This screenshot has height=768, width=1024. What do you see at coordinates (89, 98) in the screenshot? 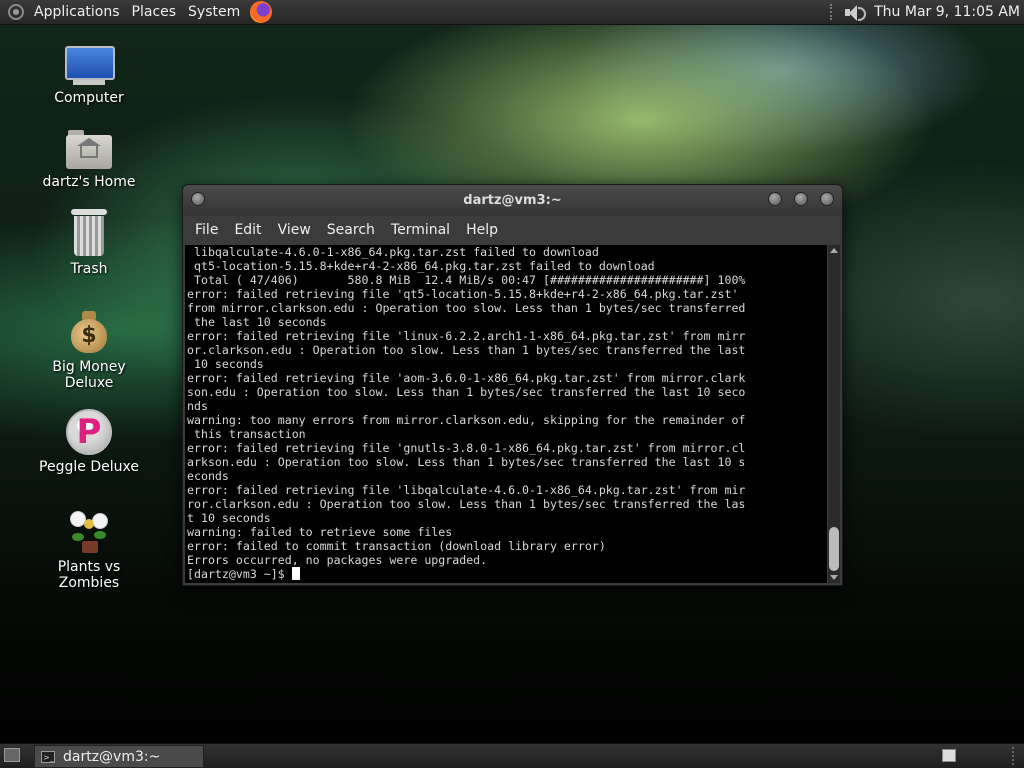
I see `desktop-icon-label: Computer` at bounding box center [89, 98].